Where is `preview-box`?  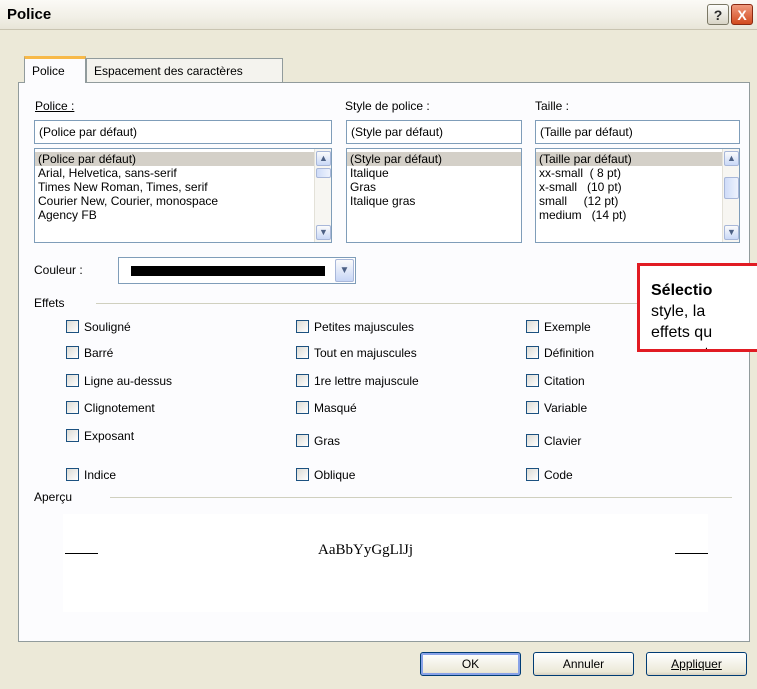
preview-box is located at coordinates (385, 563).